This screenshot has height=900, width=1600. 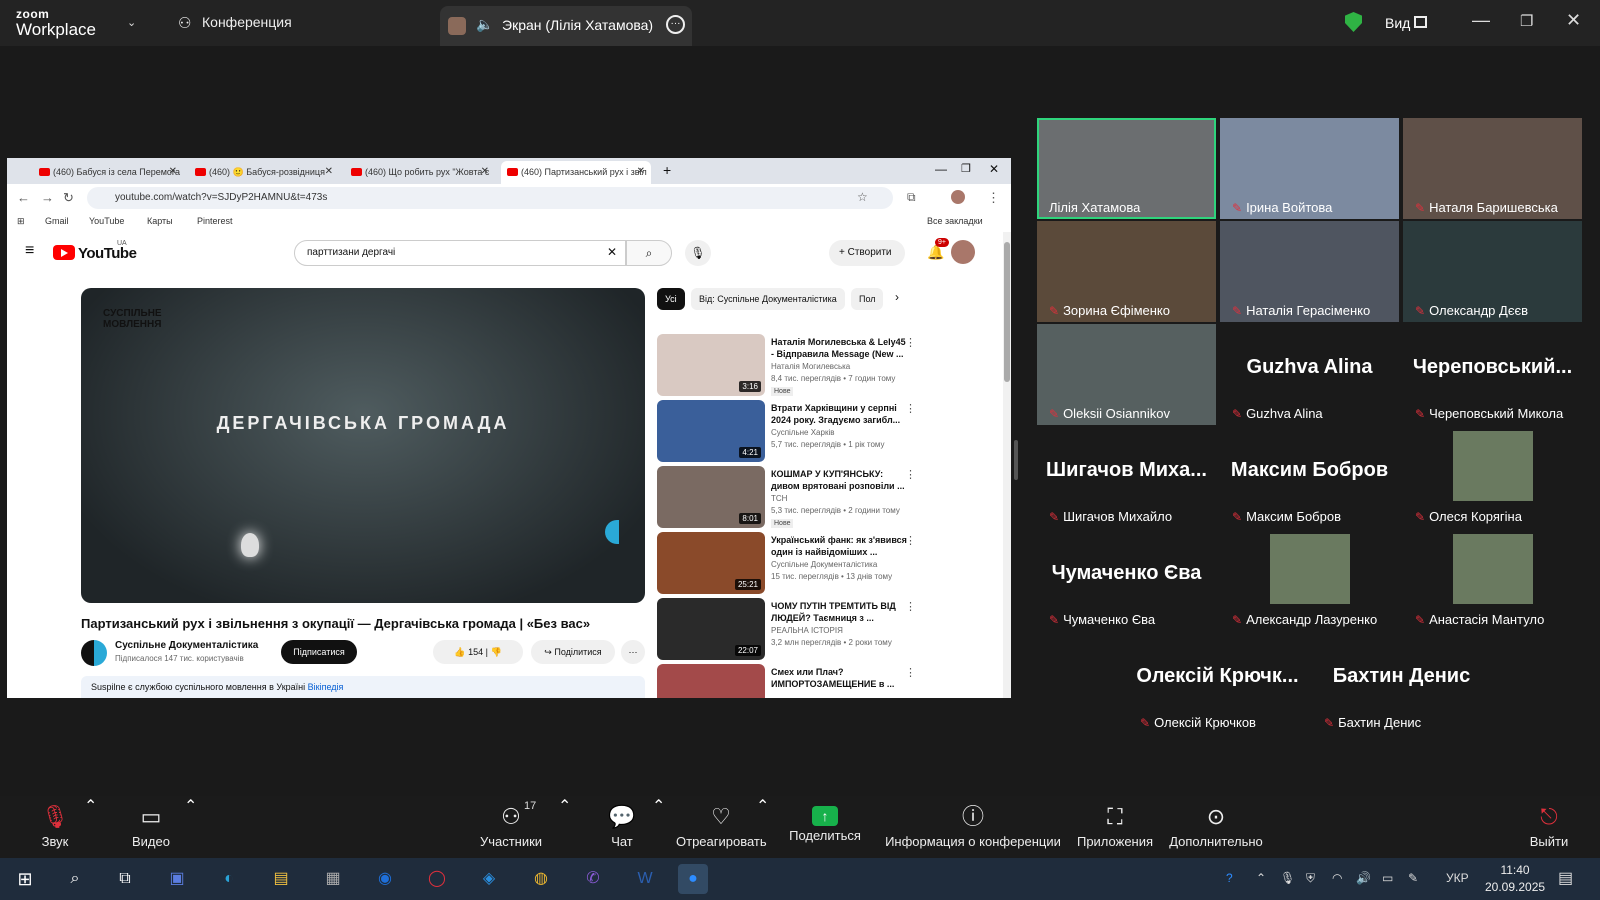 I want to click on wikipedia-link: Вікіпедія, so click(x=326, y=687).